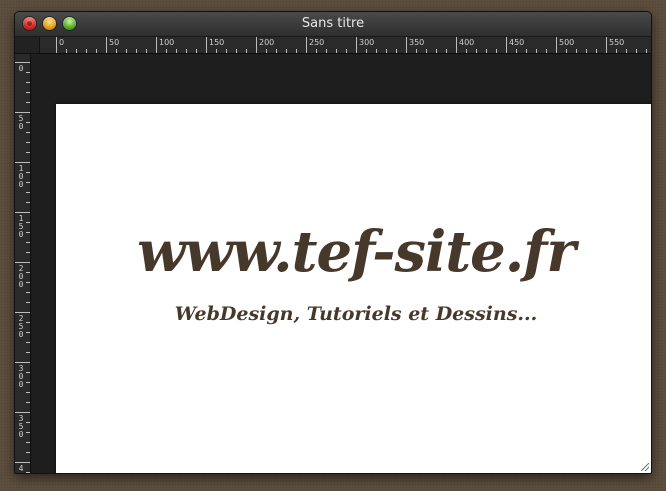  Describe the element at coordinates (21, 468) in the screenshot. I see `ruler-label: 4` at that location.